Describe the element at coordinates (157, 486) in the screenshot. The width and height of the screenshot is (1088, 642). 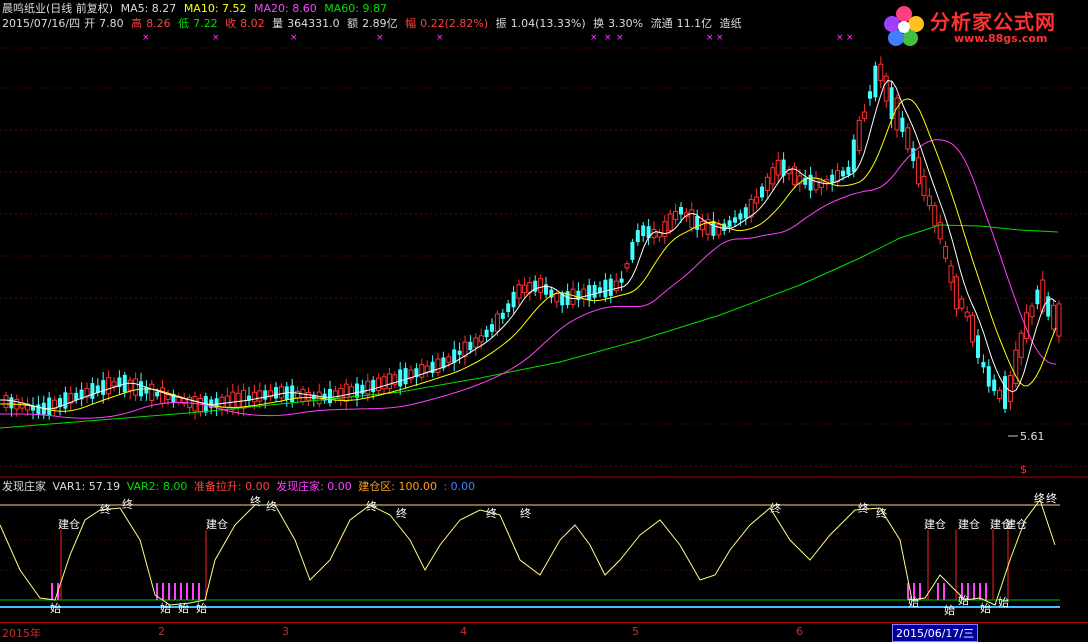
I see `var2-value: VAR2: 8.00` at that location.